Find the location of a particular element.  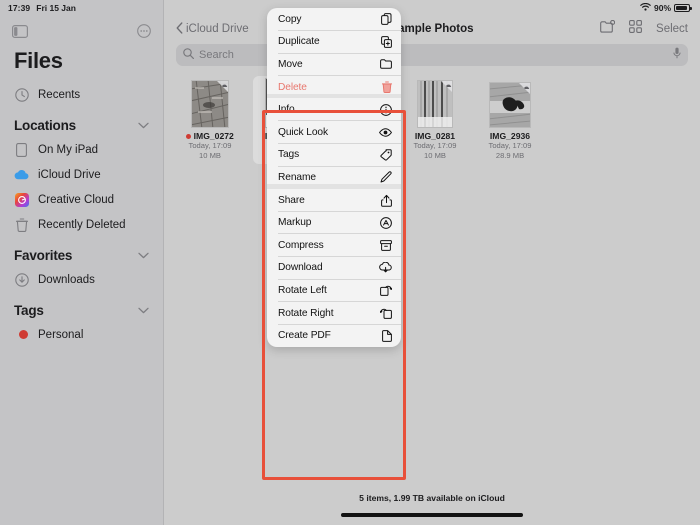

menu-item-label: Compress is located at coordinates (301, 245).